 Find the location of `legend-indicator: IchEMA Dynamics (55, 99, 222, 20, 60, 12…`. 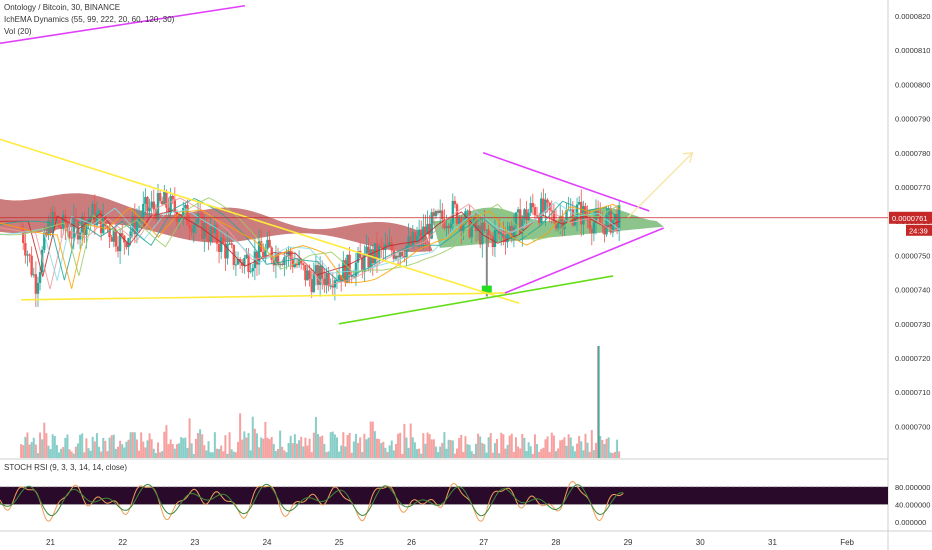

legend-indicator: IchEMA Dynamics (55, 99, 222, 20, 60, 12… is located at coordinates (89, 19).